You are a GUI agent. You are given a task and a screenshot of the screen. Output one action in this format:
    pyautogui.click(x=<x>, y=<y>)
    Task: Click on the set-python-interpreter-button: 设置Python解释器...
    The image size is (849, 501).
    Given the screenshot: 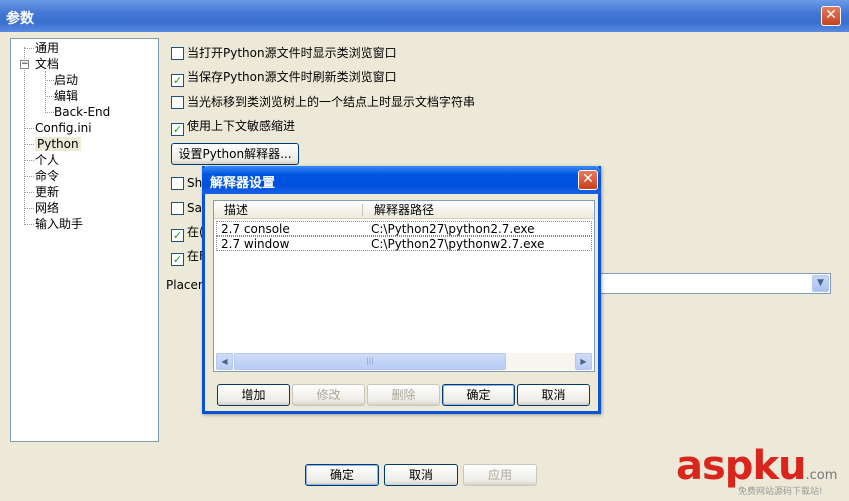 What is the action you would take?
    pyautogui.click(x=235, y=154)
    